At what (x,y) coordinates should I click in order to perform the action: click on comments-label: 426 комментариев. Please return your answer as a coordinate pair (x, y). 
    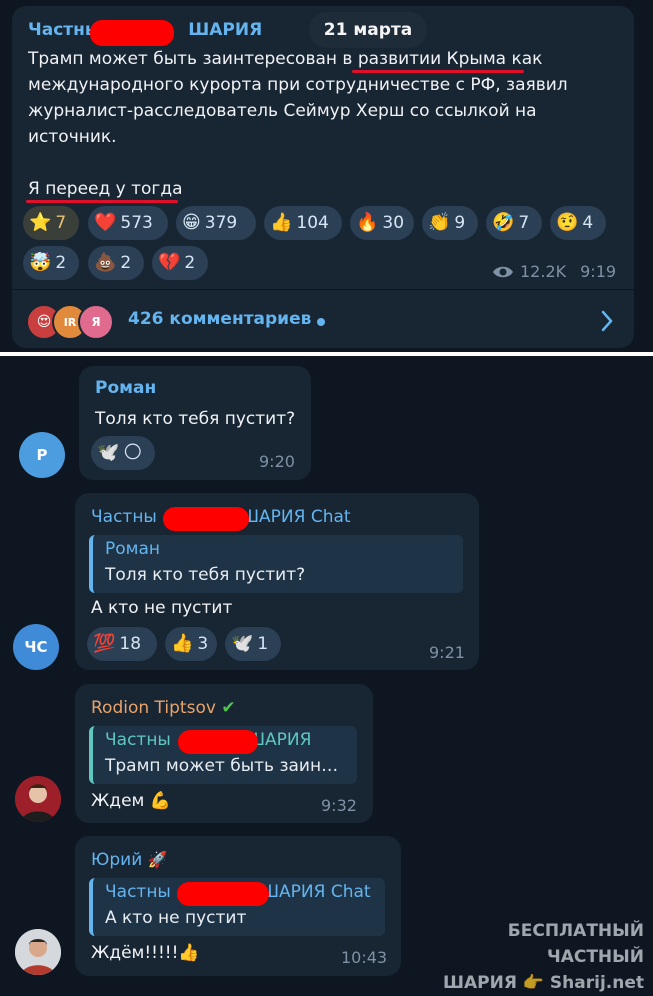
    Looking at the image, I should click on (220, 319).